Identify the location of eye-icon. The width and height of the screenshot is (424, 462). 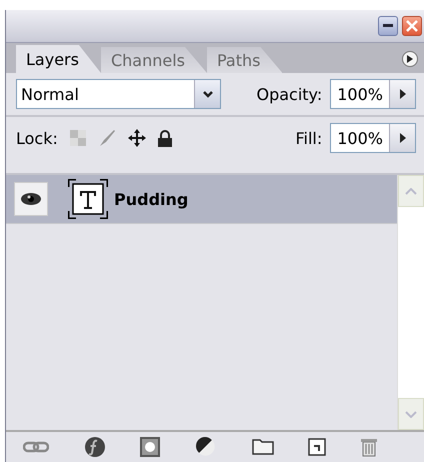
(31, 199).